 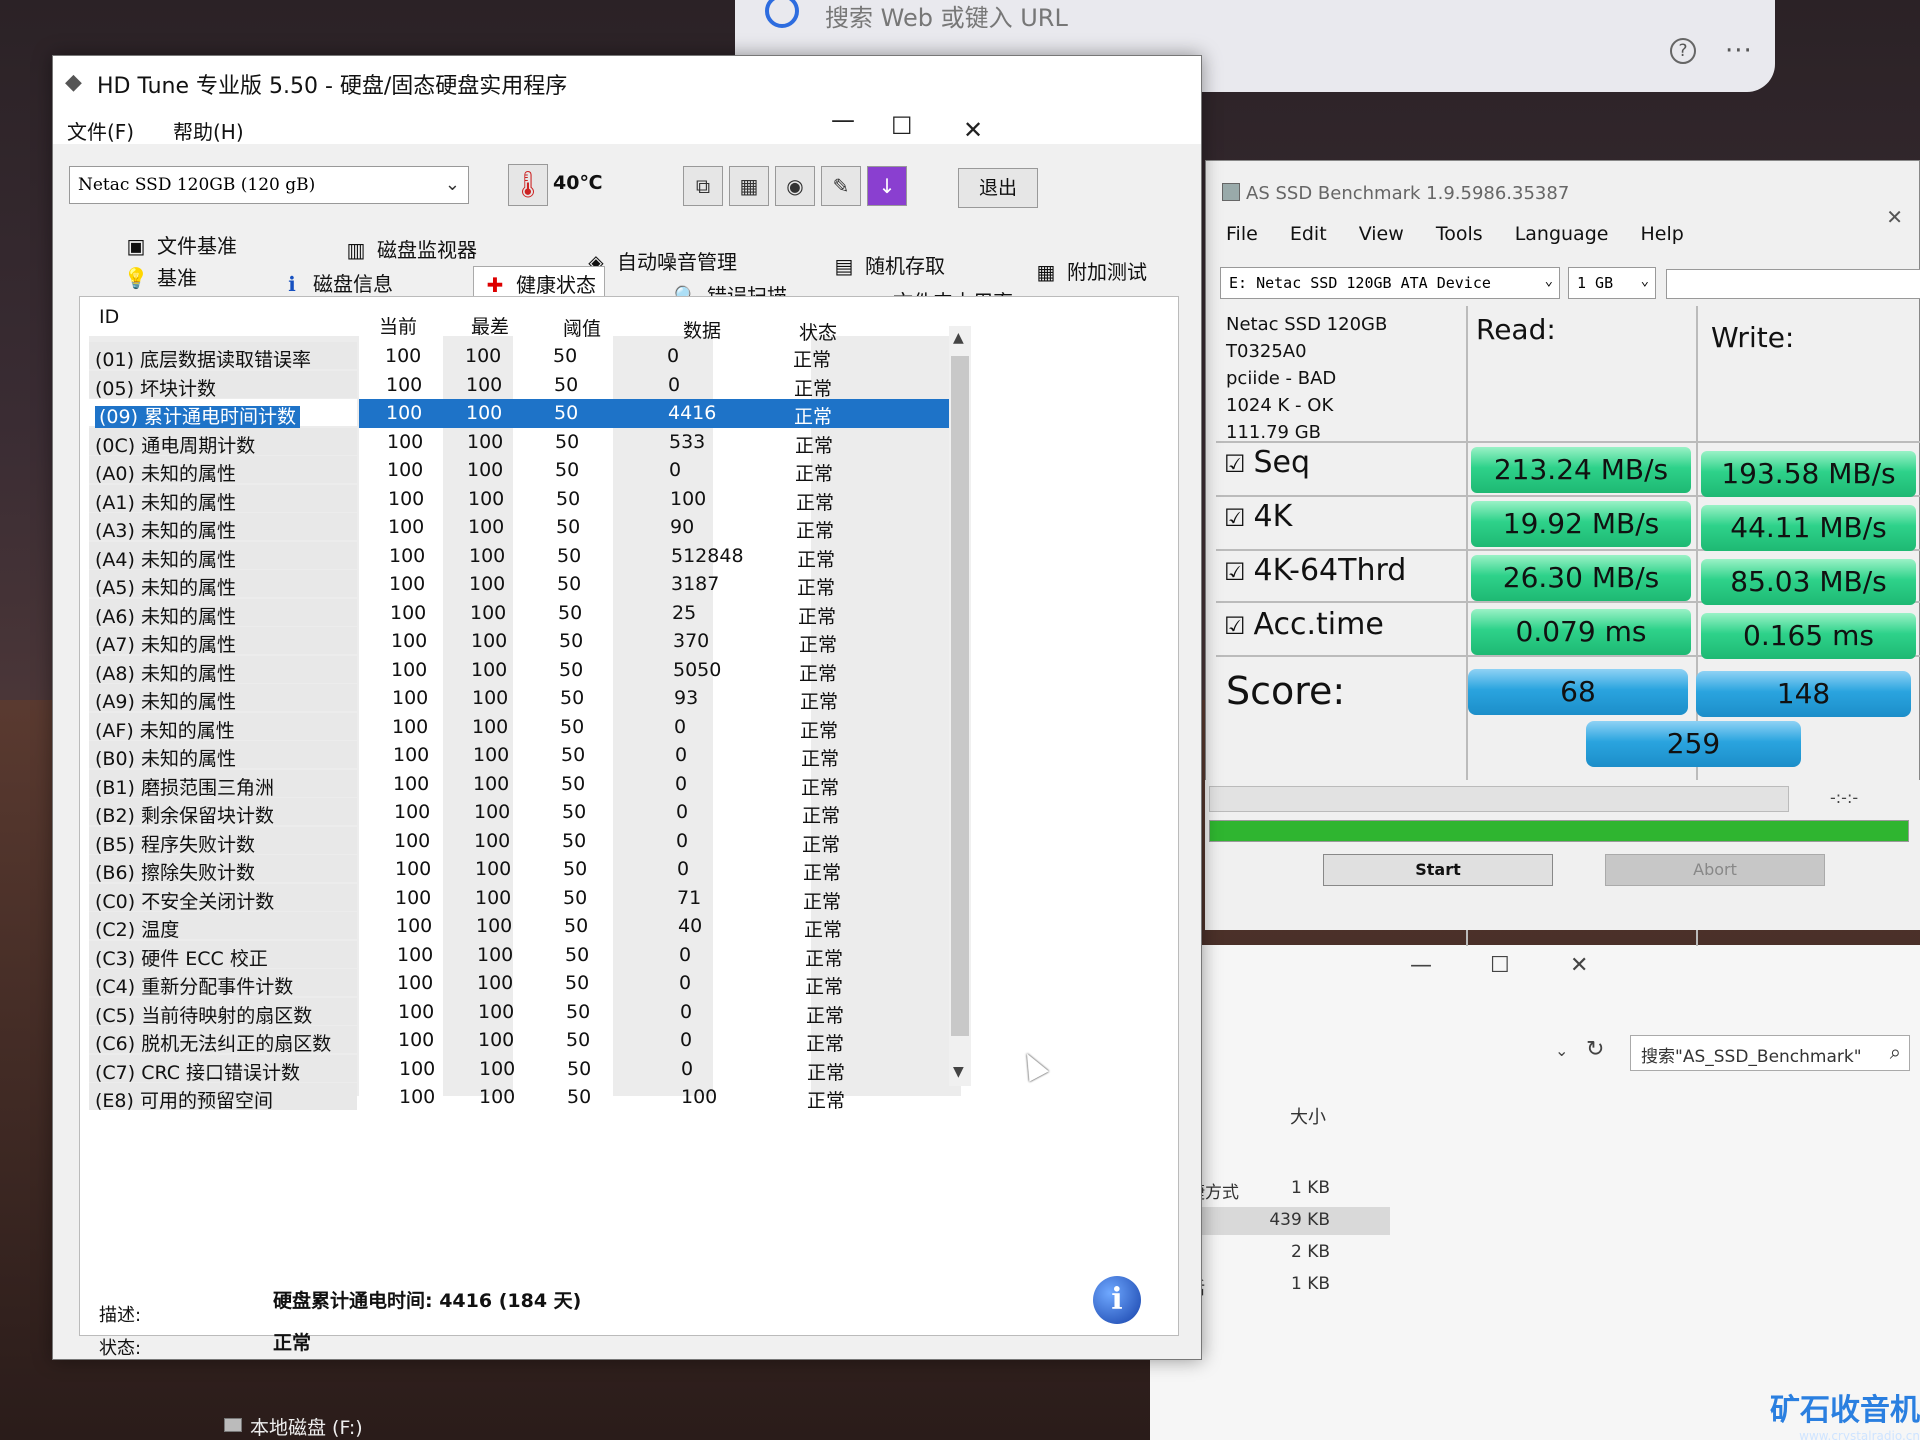 What do you see at coordinates (529, 470) in the screenshot?
I see `table-row: (A0) 未知的属性 100 100 50 0 正常` at bounding box center [529, 470].